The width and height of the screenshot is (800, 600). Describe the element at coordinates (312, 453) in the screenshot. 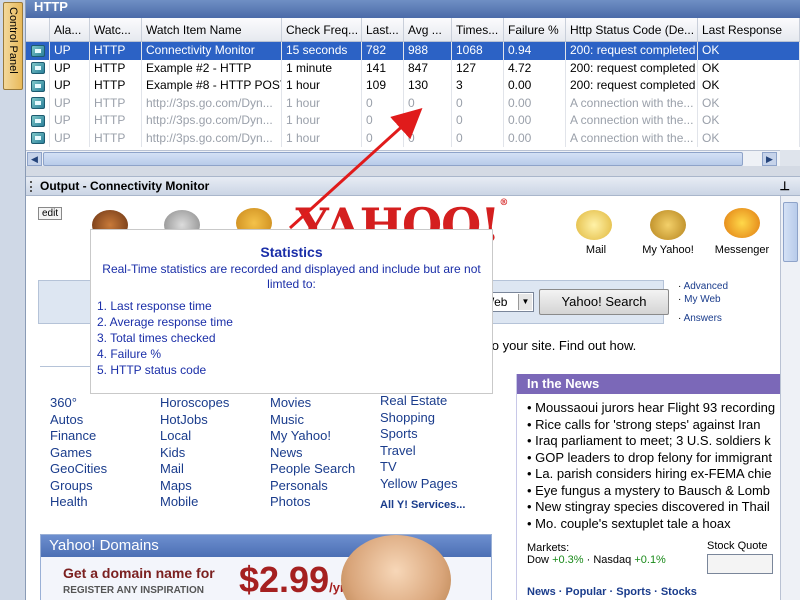

I see `directory-link: News` at that location.